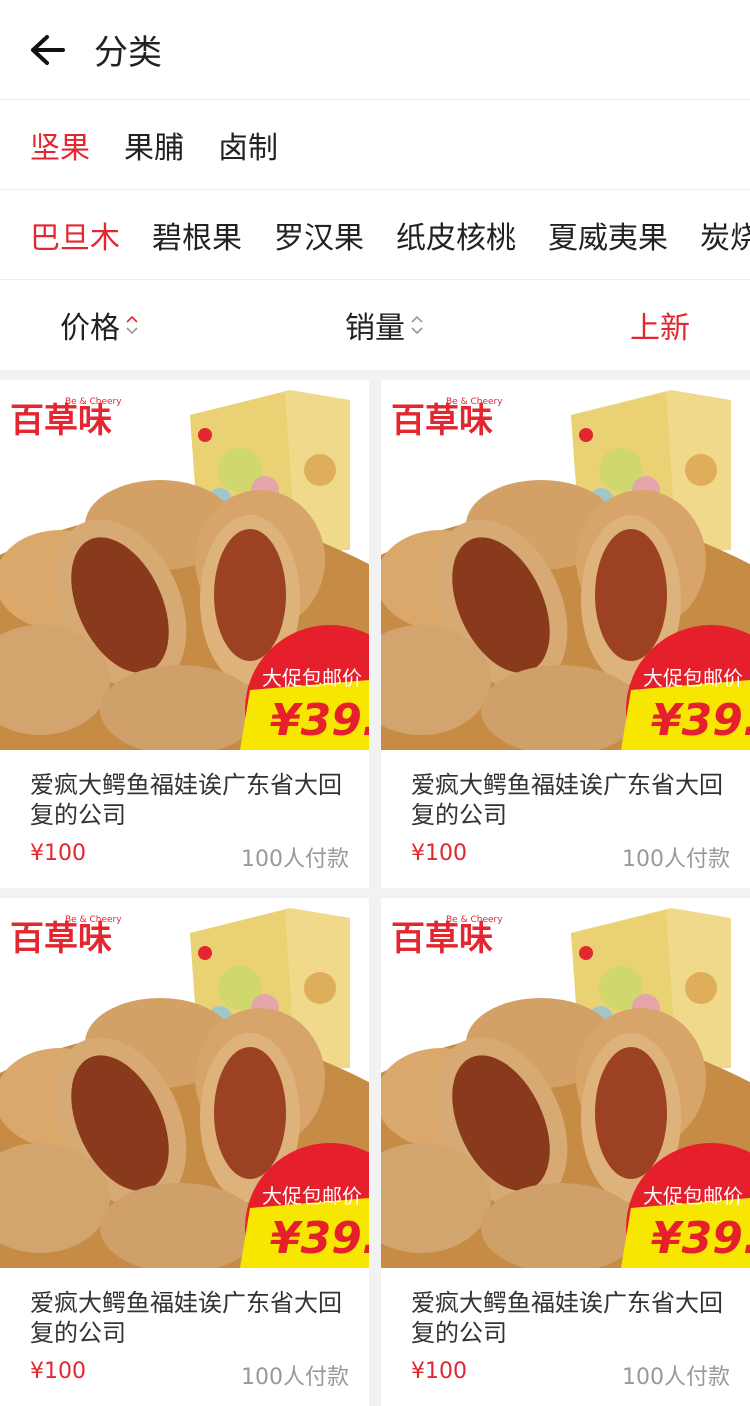  What do you see at coordinates (248, 145) in the screenshot?
I see `tab-category-level1: 卤制` at bounding box center [248, 145].